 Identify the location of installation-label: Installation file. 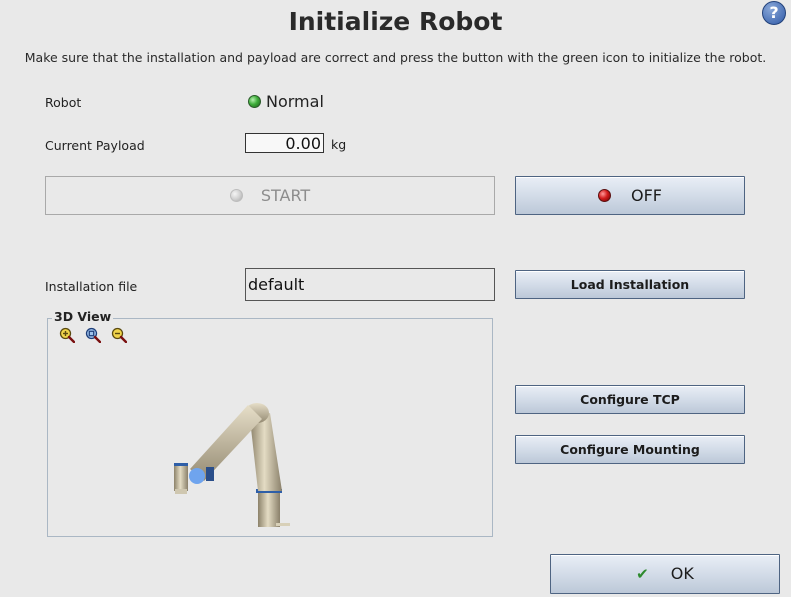
(91, 286).